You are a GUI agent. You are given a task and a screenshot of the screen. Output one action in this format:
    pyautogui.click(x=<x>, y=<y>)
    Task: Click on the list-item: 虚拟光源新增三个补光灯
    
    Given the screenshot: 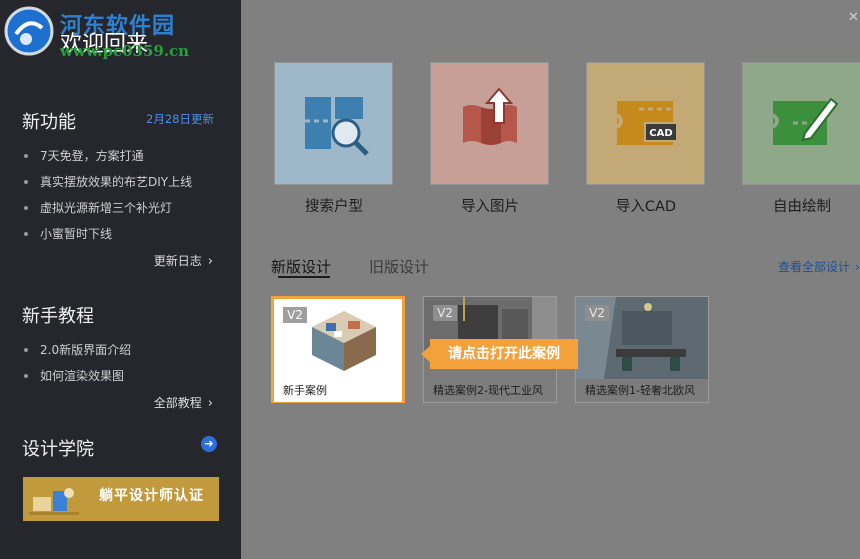 What is the action you would take?
    pyautogui.click(x=107, y=208)
    